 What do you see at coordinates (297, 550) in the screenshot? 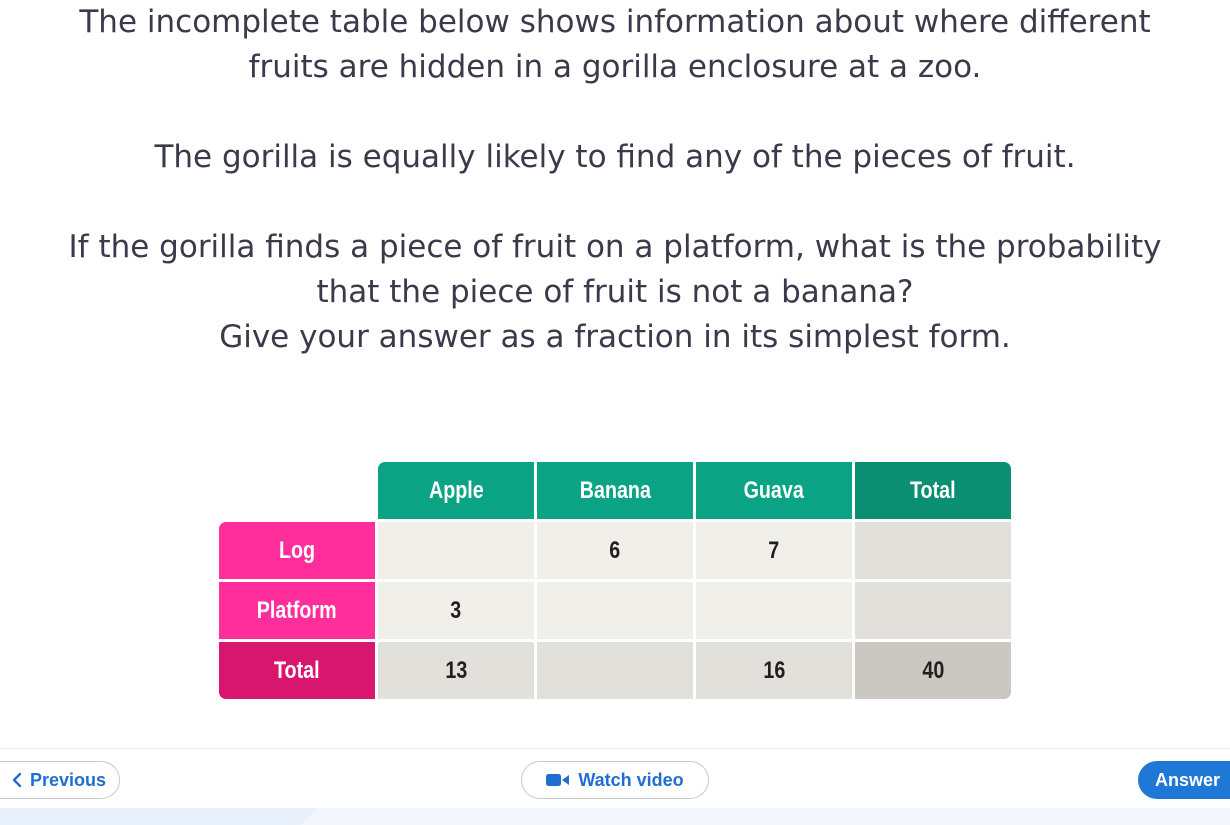
I see `row-header-log: Log` at bounding box center [297, 550].